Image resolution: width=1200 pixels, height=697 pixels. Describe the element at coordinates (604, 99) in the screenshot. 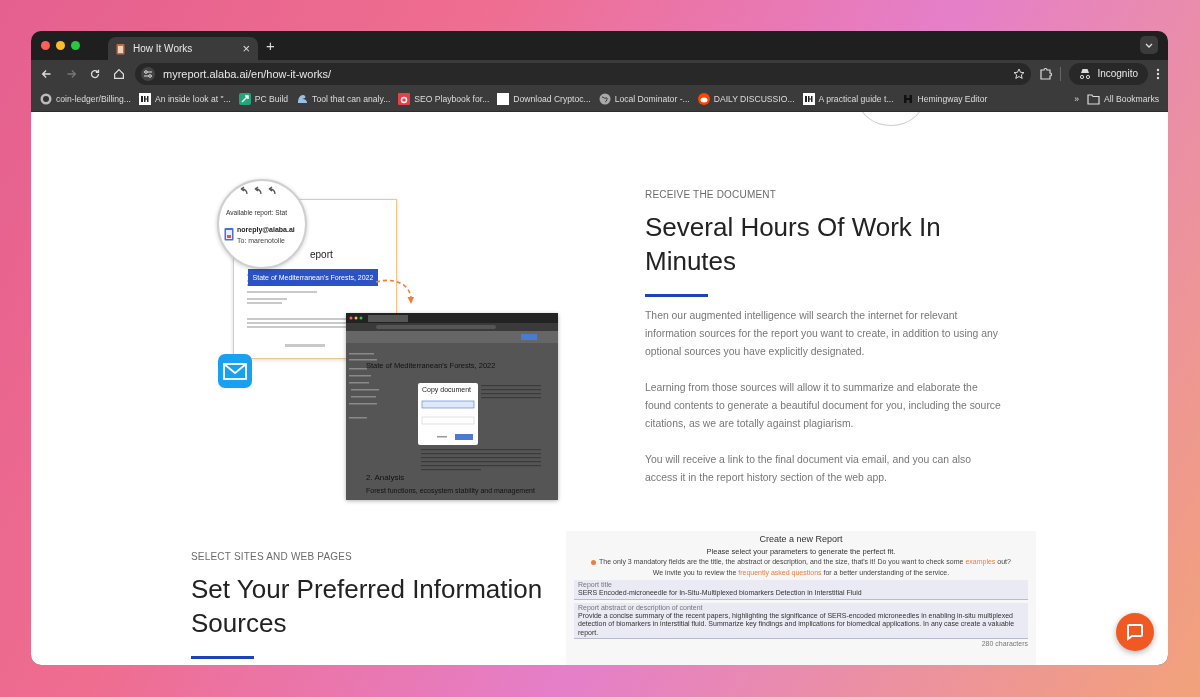

I see `globe-icon` at that location.